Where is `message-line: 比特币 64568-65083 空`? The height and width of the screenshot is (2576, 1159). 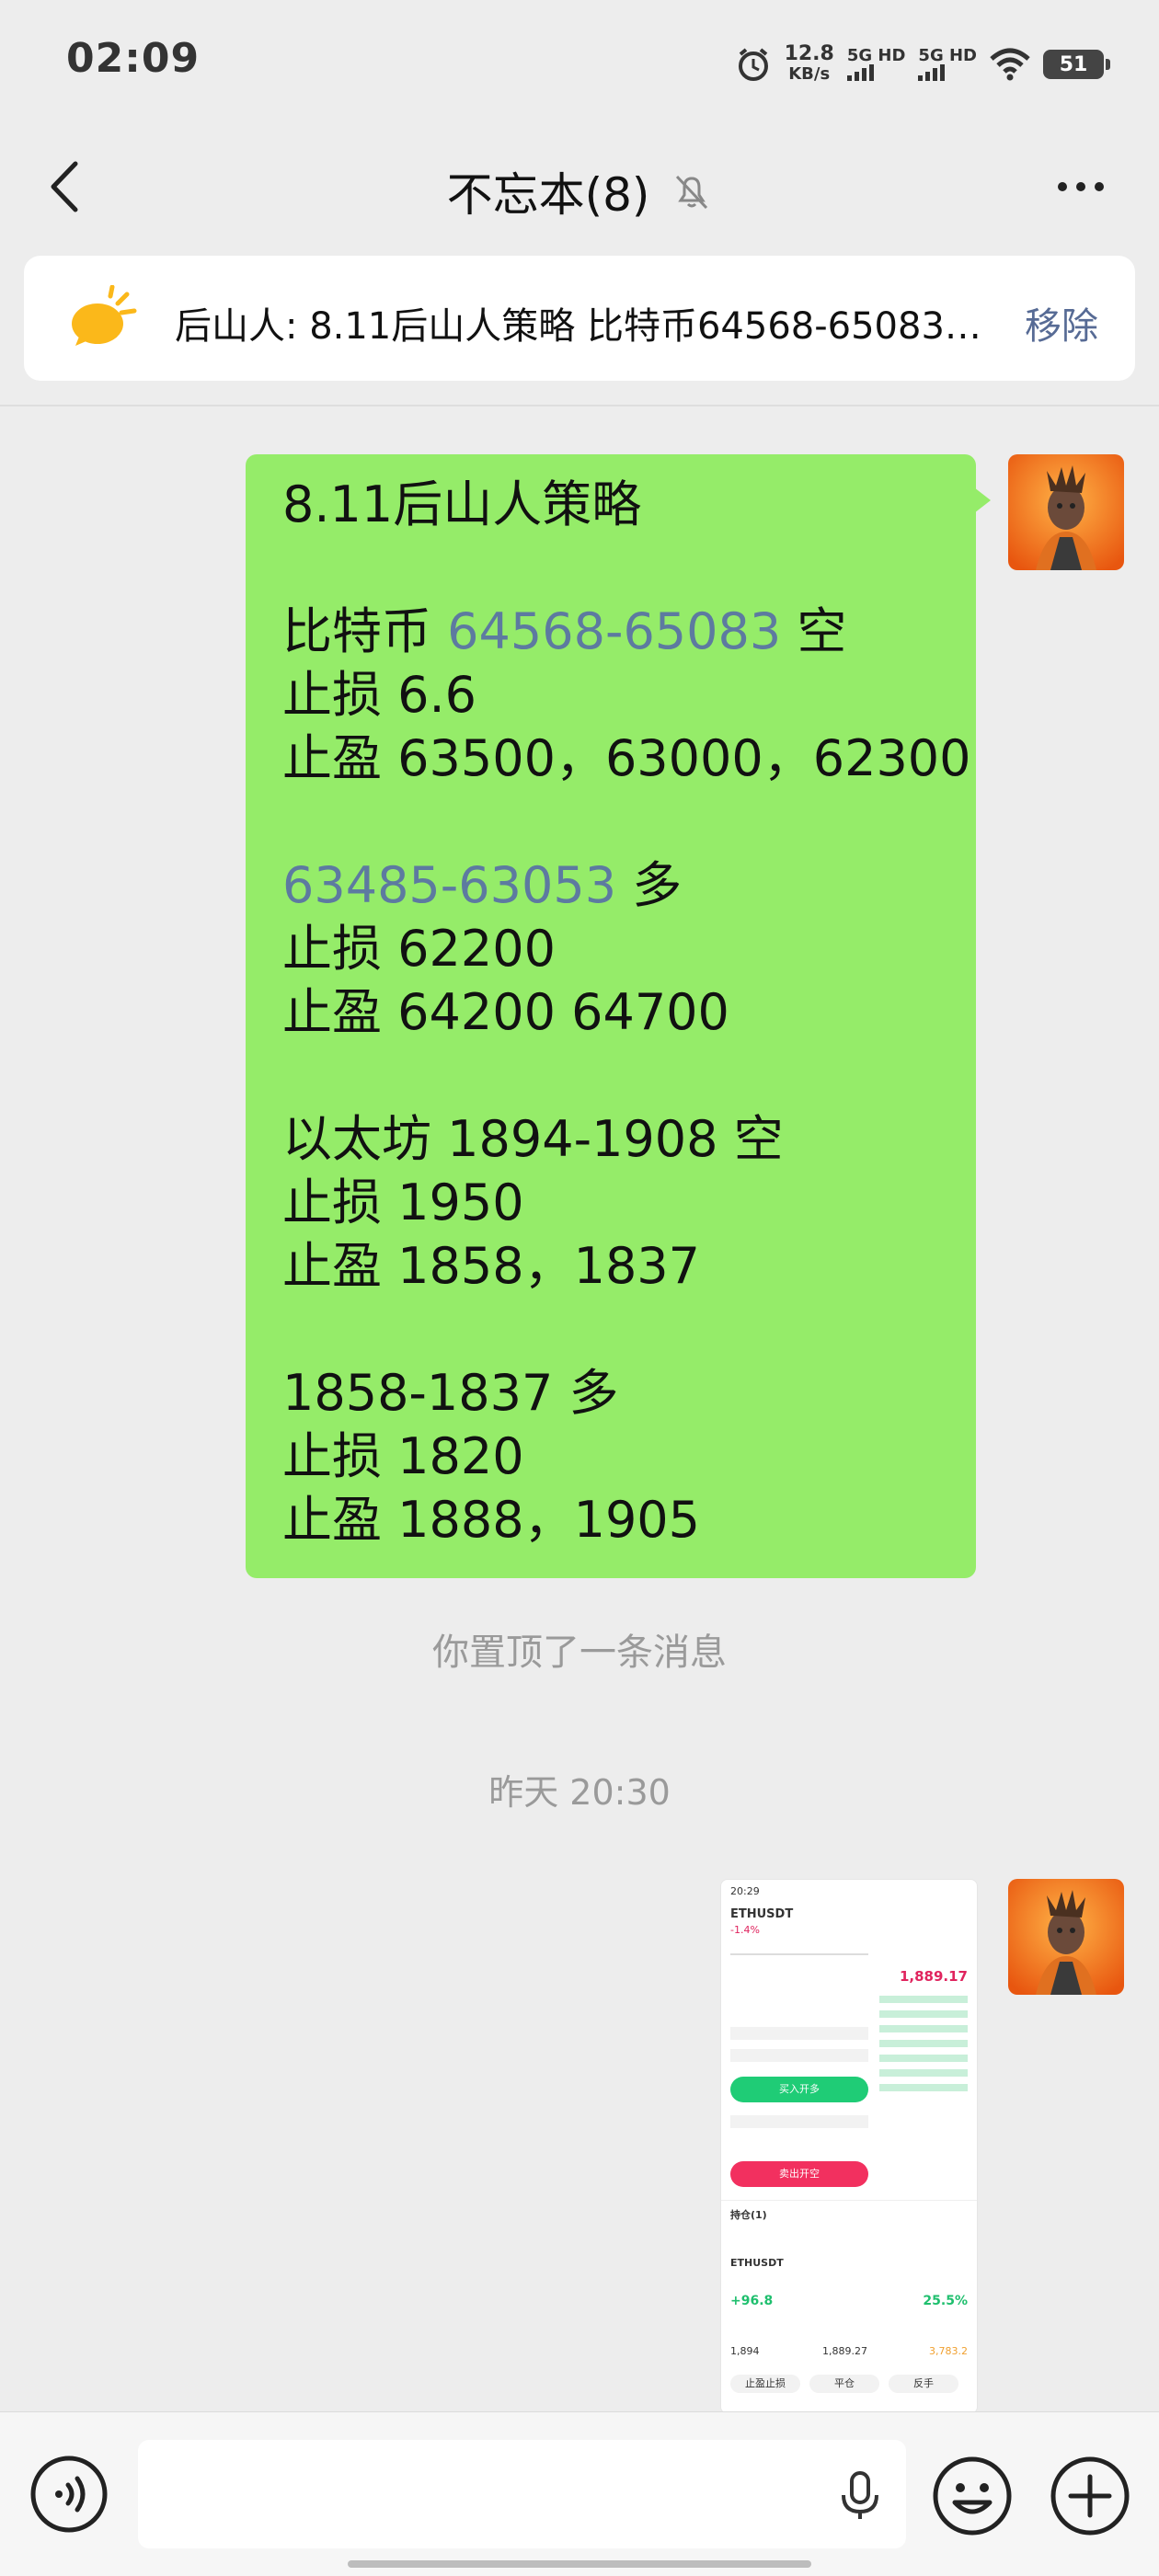
message-line: 比特币 64568-65083 空 is located at coordinates (620, 631).